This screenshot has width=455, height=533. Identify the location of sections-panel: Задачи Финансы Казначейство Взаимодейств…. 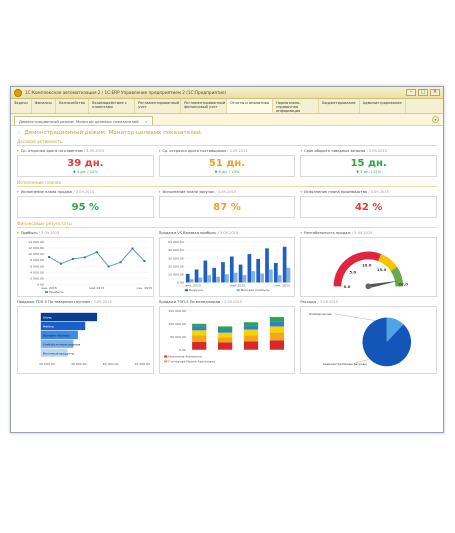
(227, 106).